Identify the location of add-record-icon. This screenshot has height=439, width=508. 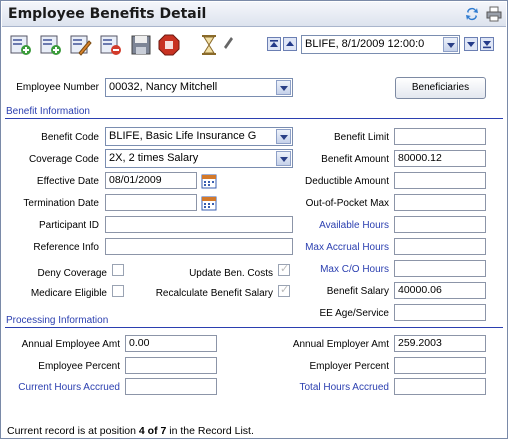
(51, 45).